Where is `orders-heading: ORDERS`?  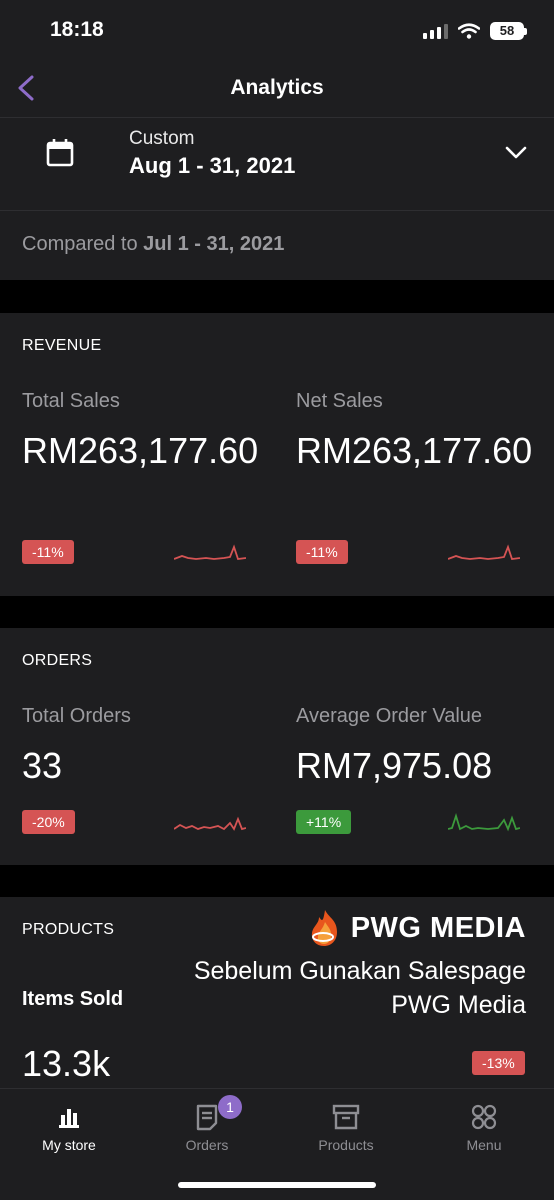 orders-heading: ORDERS is located at coordinates (57, 660).